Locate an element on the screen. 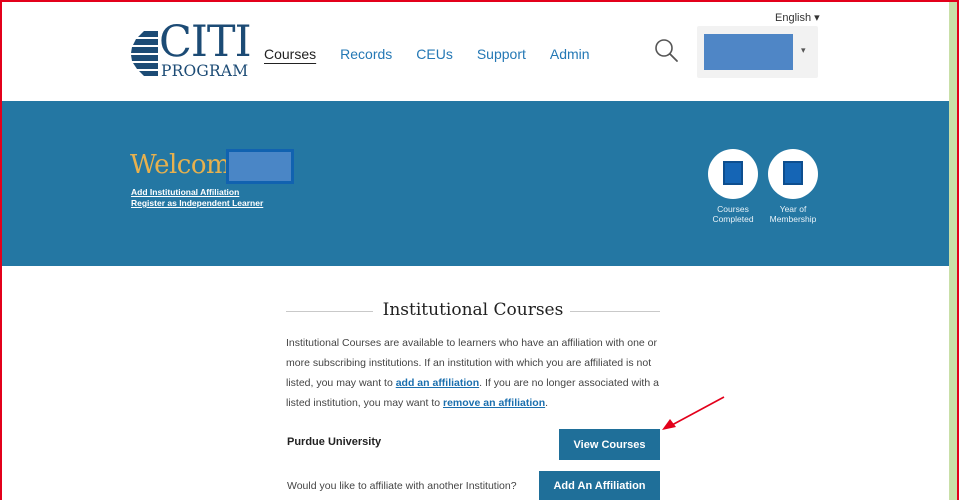  logo-wordmark: CITI is located at coordinates (205, 42).